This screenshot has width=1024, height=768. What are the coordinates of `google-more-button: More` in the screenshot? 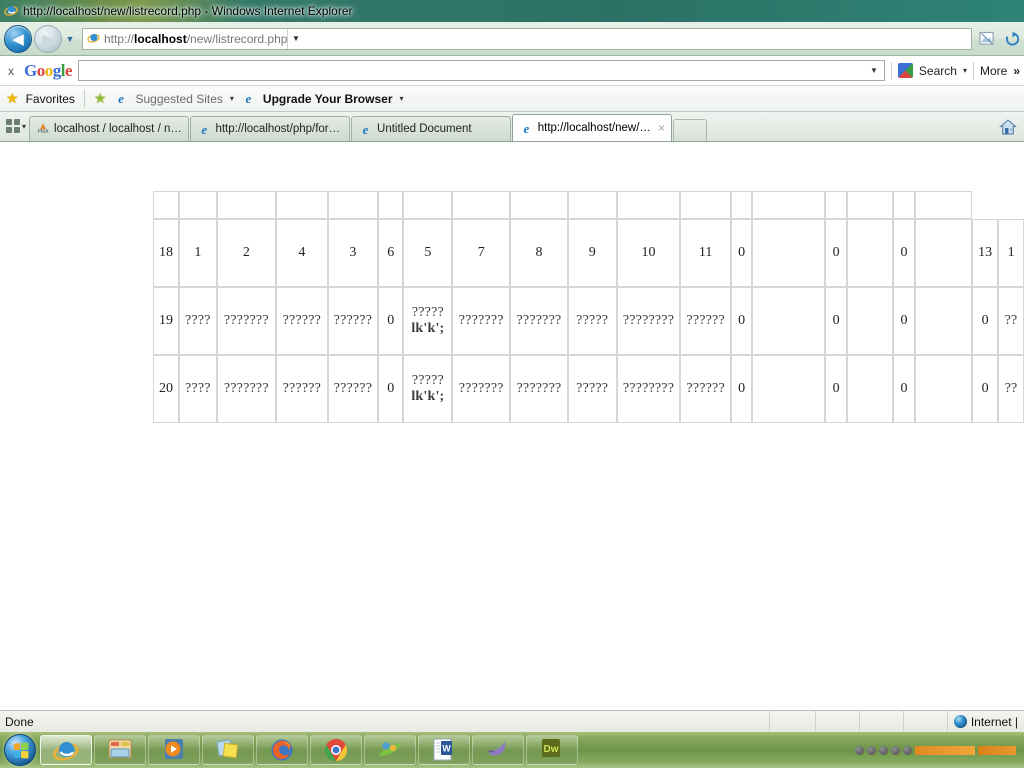 It's located at (993, 71).